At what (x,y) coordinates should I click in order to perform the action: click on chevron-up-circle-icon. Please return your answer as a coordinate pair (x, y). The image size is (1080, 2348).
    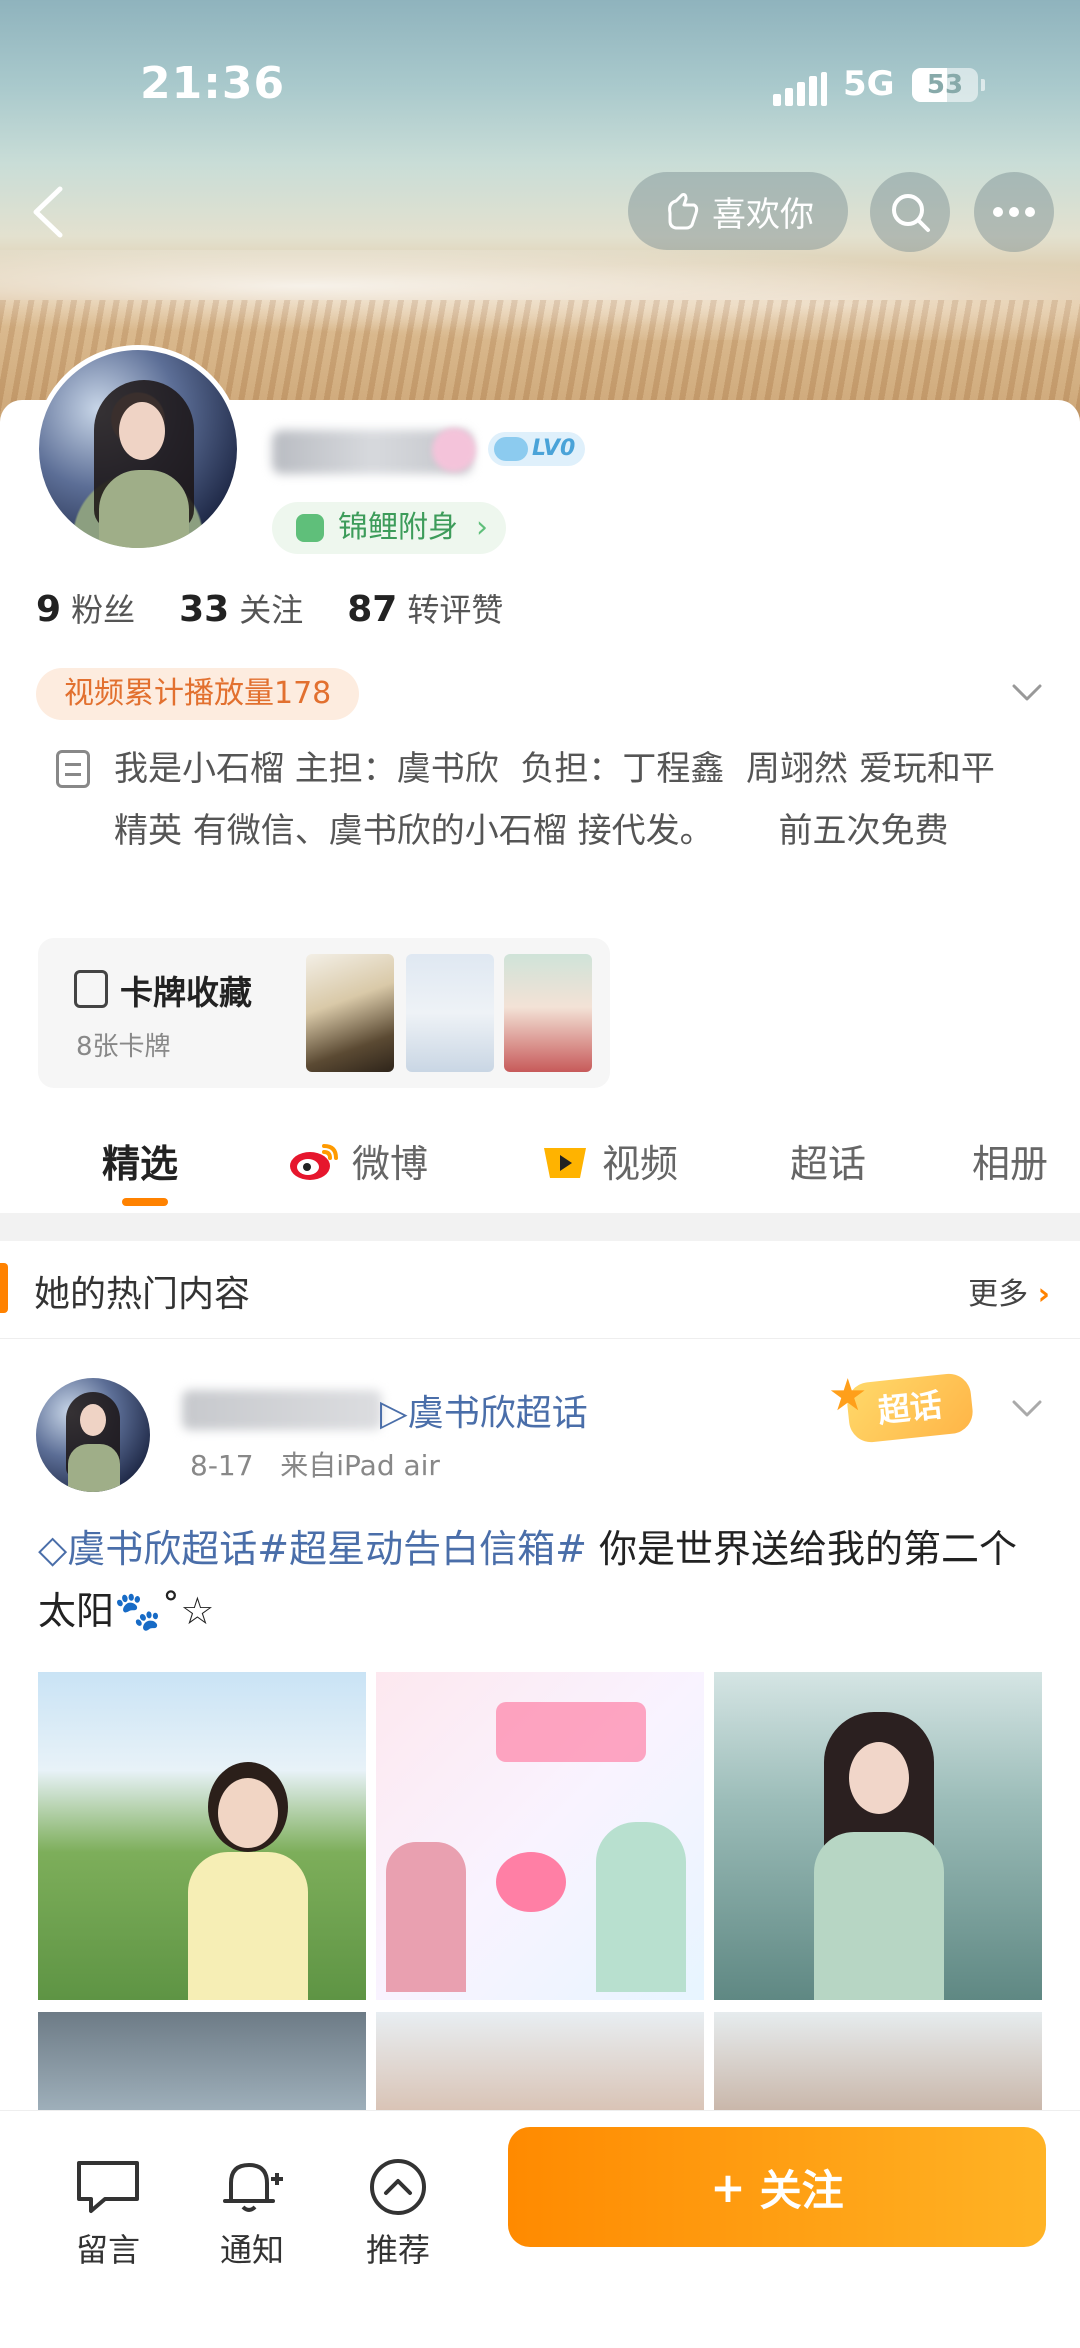
    Looking at the image, I should click on (398, 2187).